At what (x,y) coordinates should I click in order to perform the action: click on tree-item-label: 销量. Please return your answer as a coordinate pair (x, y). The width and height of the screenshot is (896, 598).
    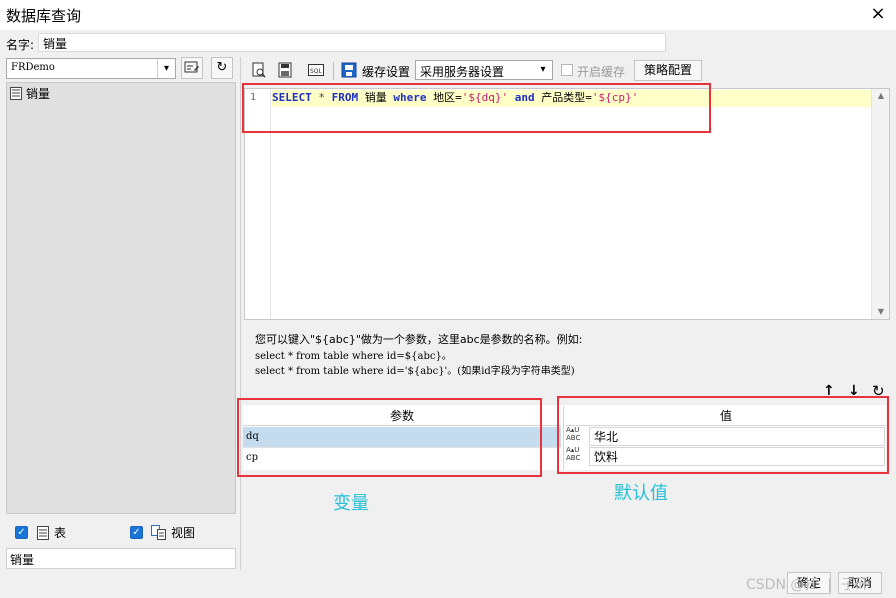
    Looking at the image, I should click on (38, 94).